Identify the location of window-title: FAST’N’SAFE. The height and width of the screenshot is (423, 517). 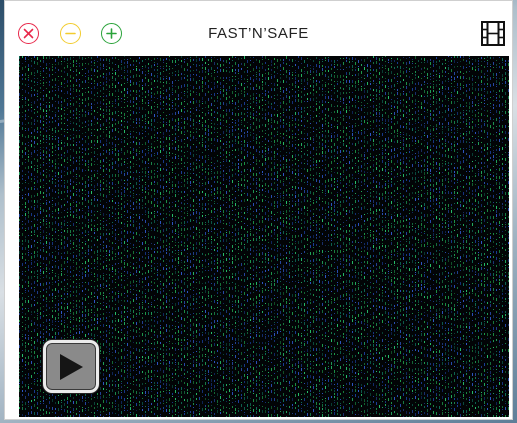
(258, 33).